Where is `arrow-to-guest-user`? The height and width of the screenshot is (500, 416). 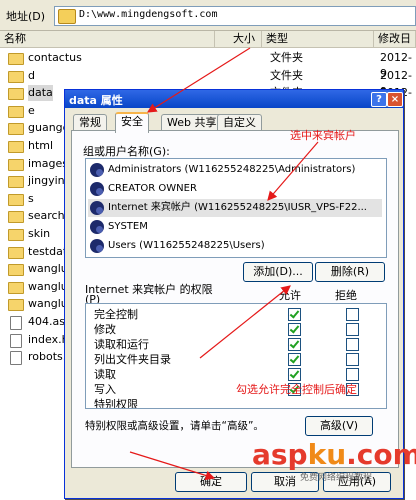 arrow-to-guest-user is located at coordinates (293, 171).